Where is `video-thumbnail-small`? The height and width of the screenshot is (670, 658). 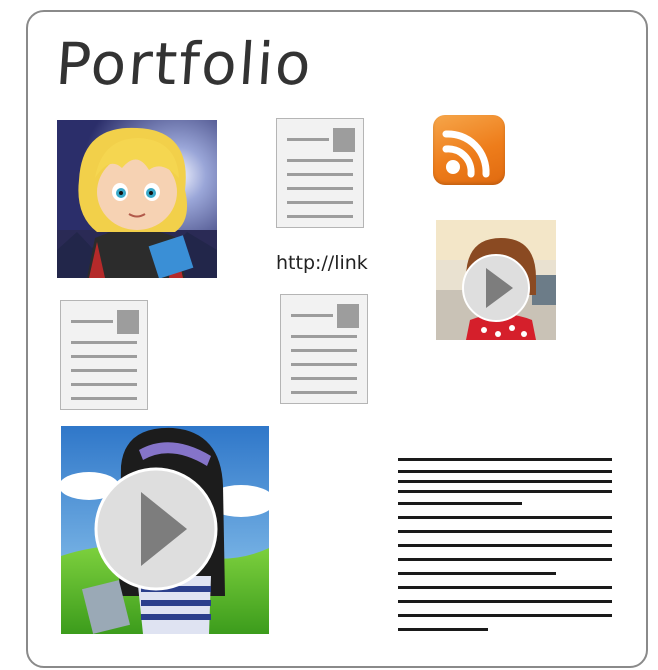
video-thumbnail-small is located at coordinates (496, 280).